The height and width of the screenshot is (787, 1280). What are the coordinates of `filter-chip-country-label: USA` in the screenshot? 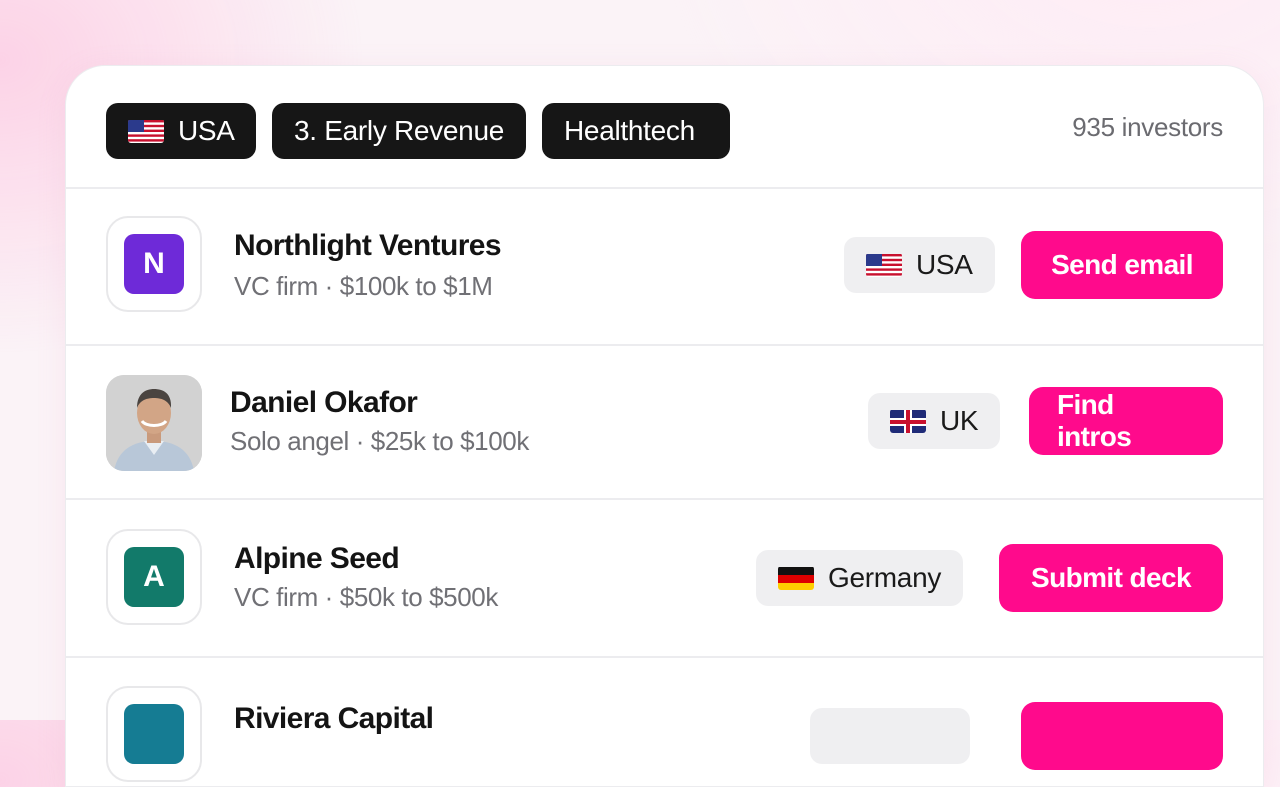 It's located at (206, 130).